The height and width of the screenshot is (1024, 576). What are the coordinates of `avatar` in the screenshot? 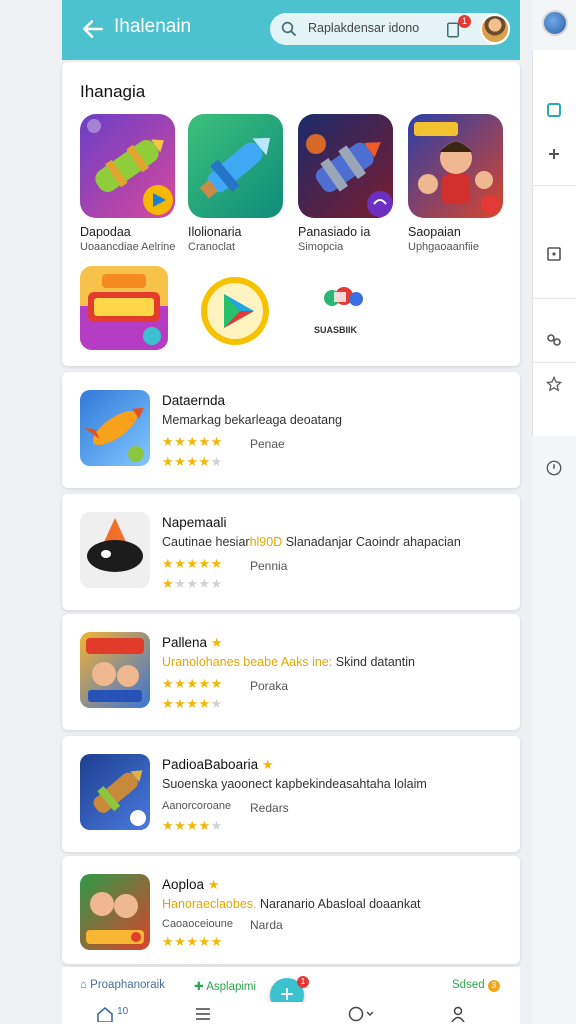 It's located at (495, 29).